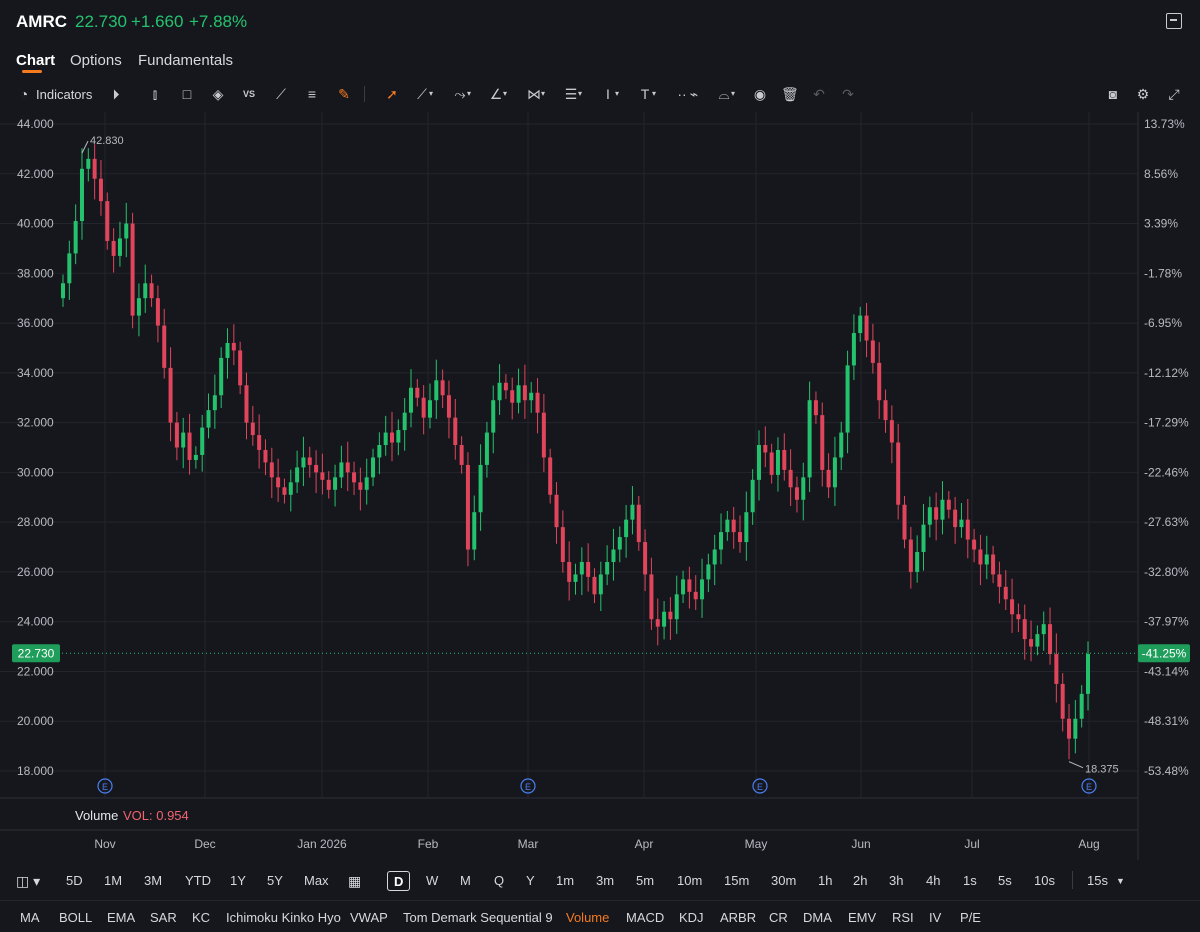 The height and width of the screenshot is (932, 1200). I want to click on vertical-line-icon: I ▾, so click(609, 94).